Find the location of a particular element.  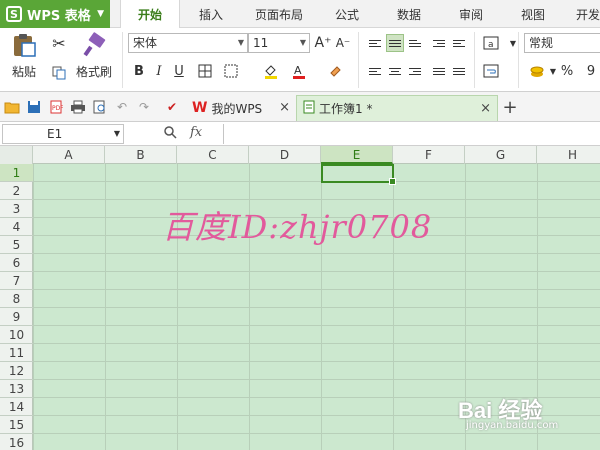

row-header: 13 is located at coordinates (16, 389).